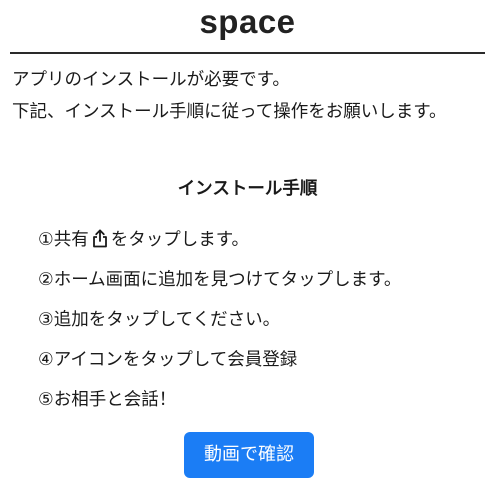 This screenshot has width=495, height=500. What do you see at coordinates (247, 189) in the screenshot?
I see `install-steps-title: インストール手順` at bounding box center [247, 189].